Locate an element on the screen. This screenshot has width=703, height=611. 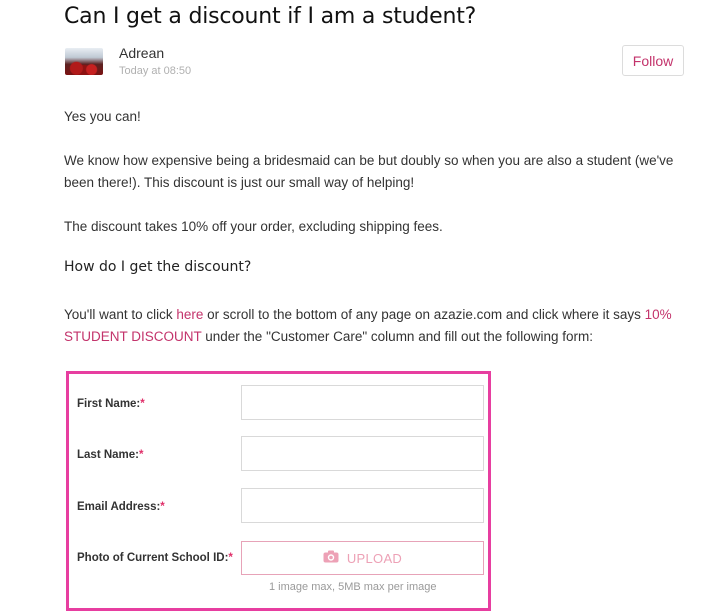
last-name-label: Last Name:* is located at coordinates (110, 455).